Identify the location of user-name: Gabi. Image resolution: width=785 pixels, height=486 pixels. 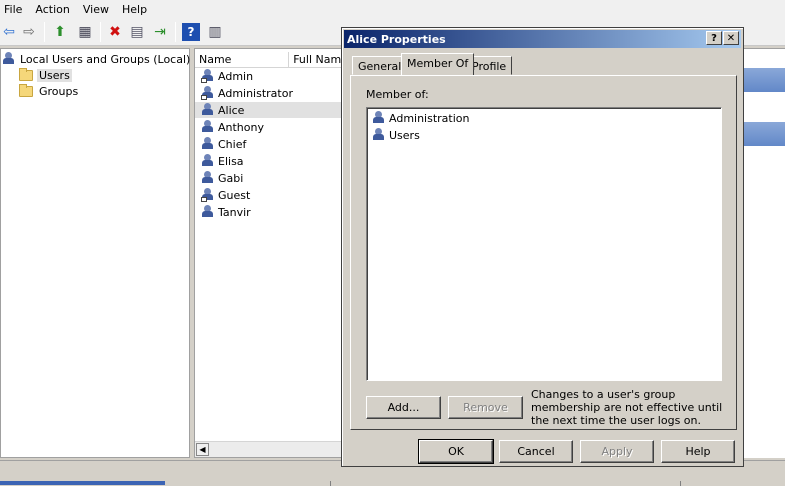
(231, 178).